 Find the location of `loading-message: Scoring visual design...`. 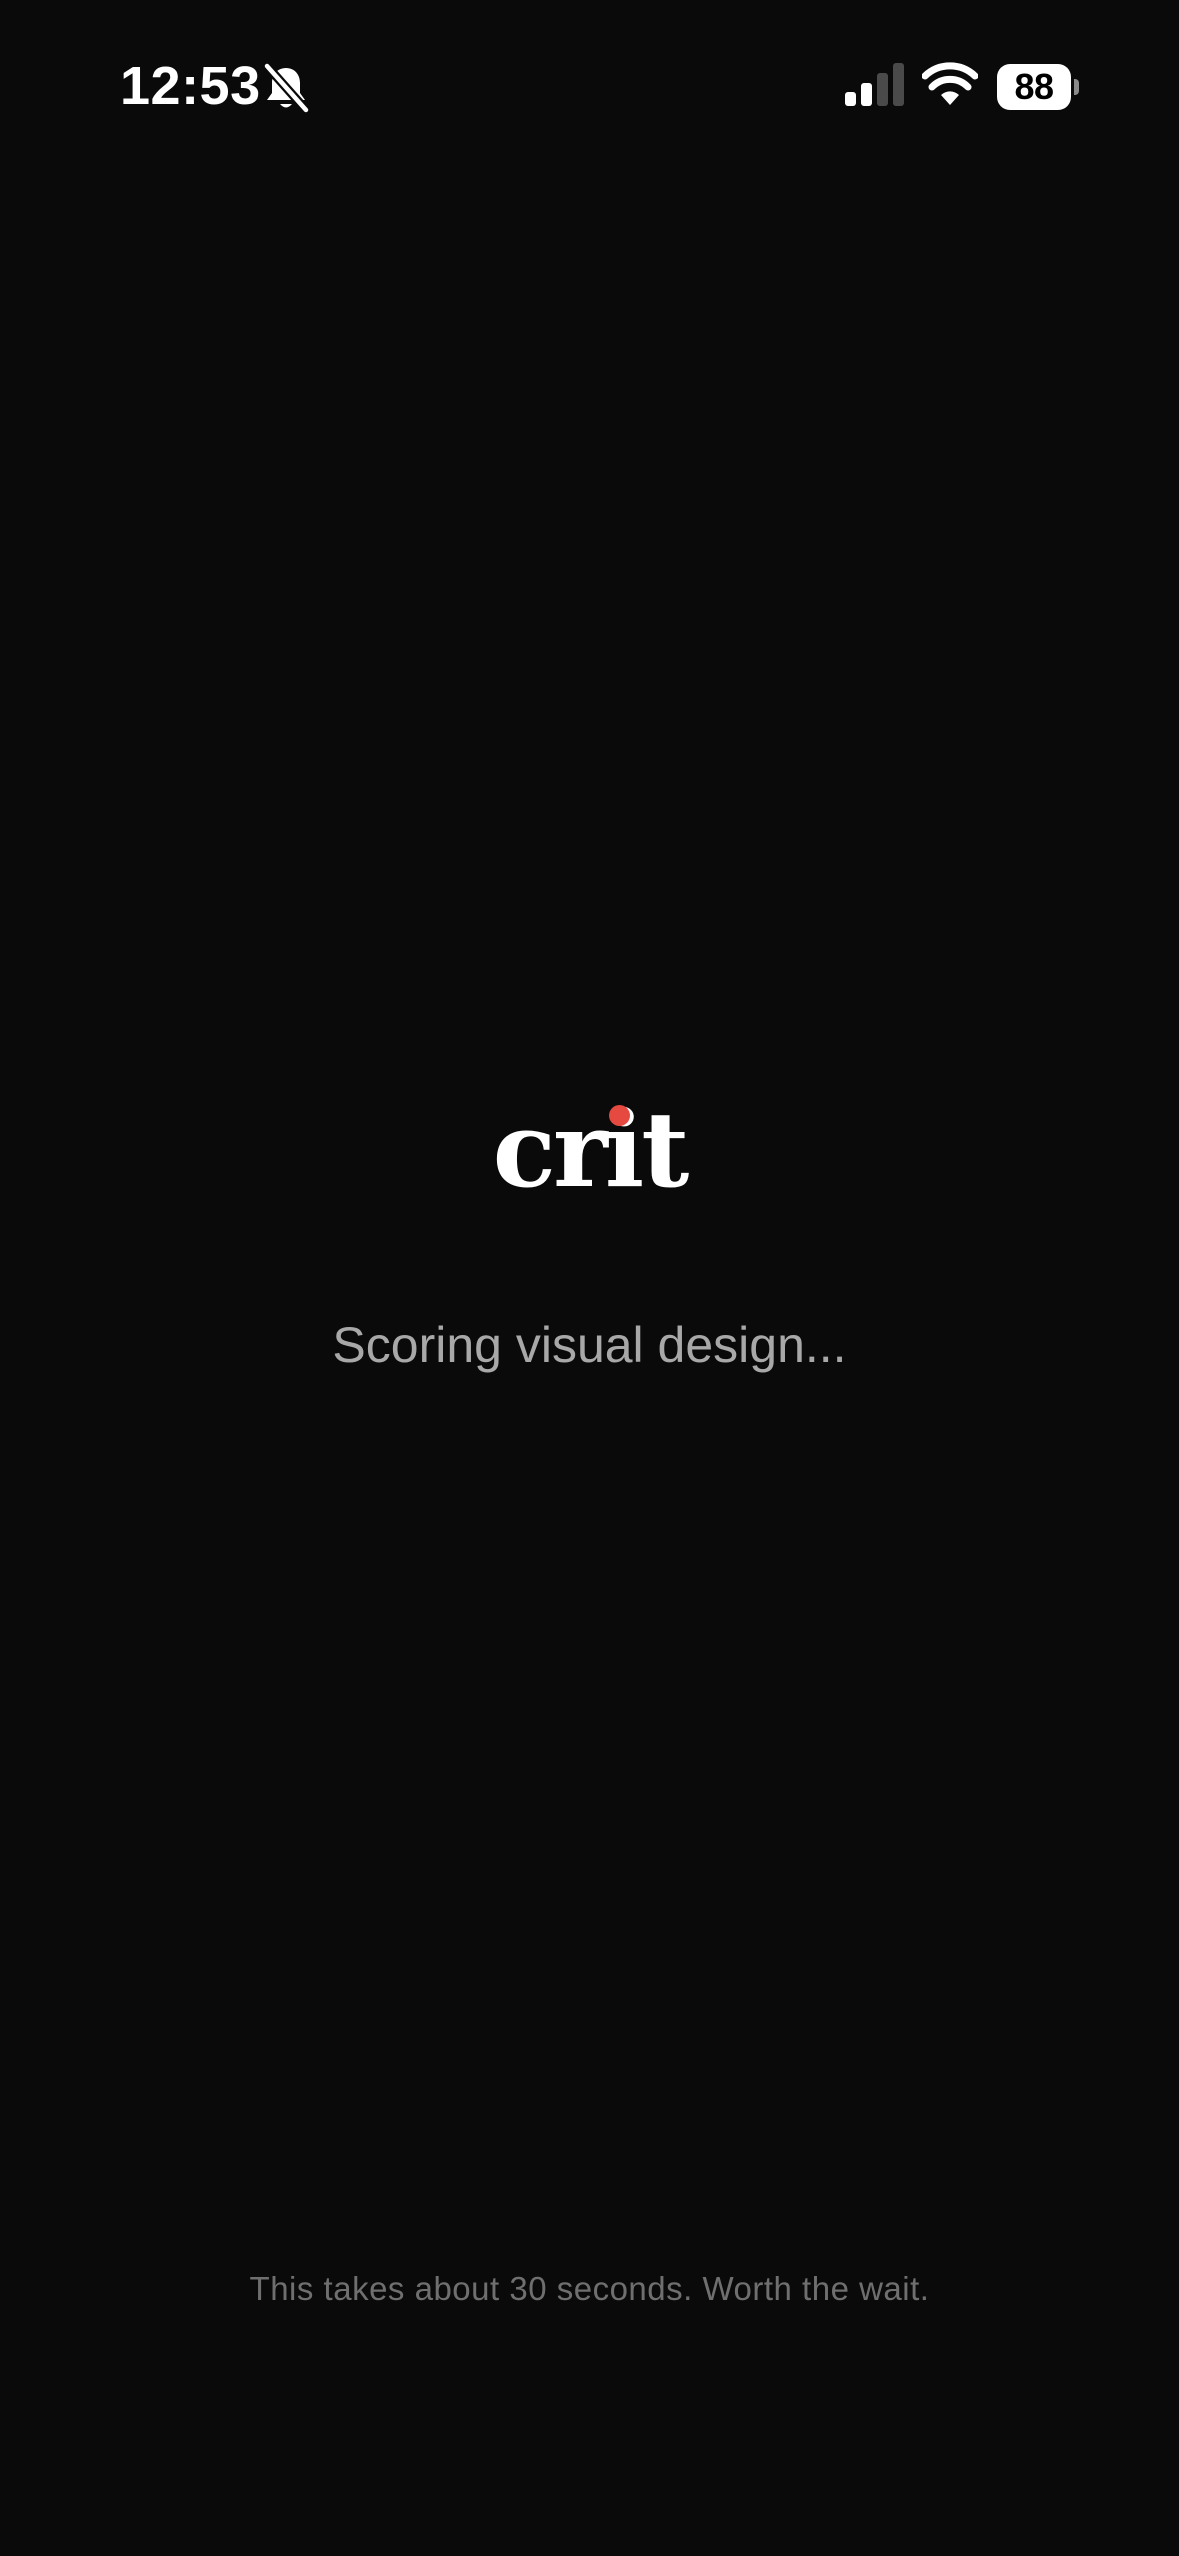

loading-message: Scoring visual design... is located at coordinates (589, 1345).